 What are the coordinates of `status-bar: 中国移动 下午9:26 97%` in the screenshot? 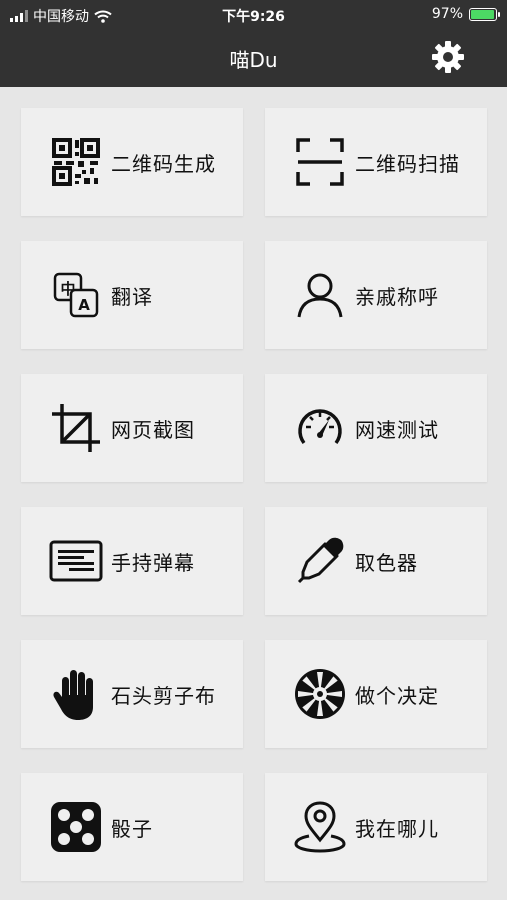 It's located at (253, 15).